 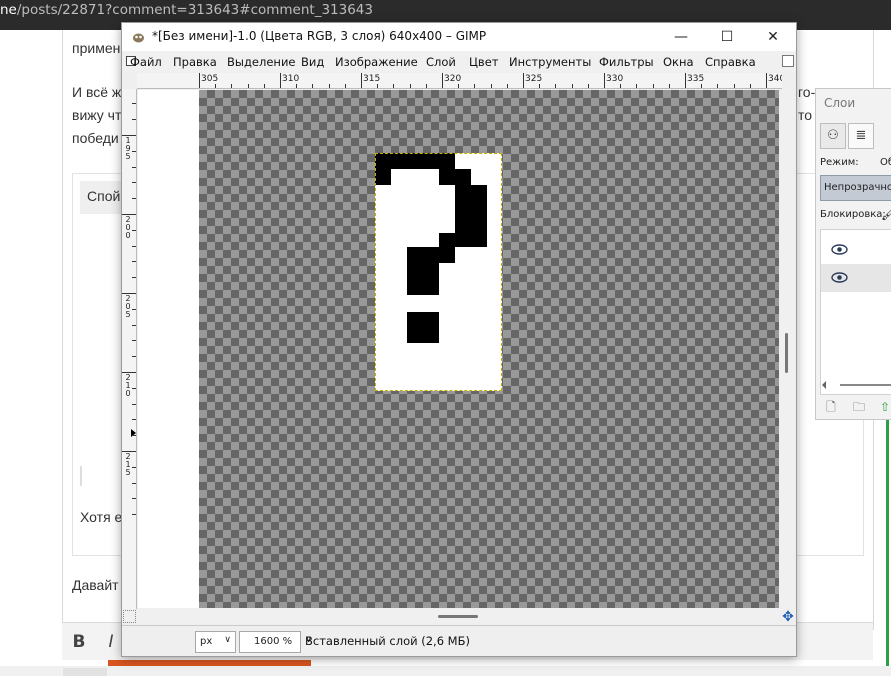 What do you see at coordinates (441, 62) in the screenshot?
I see `menu-layer: Слой` at bounding box center [441, 62].